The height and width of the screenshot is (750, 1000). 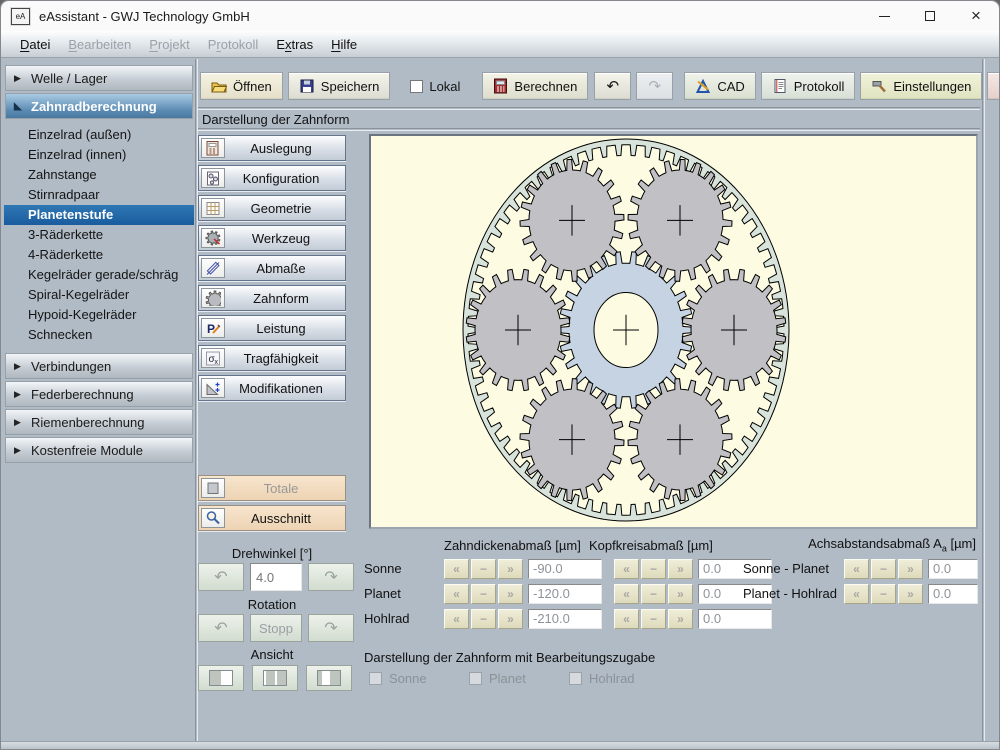 What do you see at coordinates (272, 488) in the screenshot?
I see `totale-button: Totale` at bounding box center [272, 488].